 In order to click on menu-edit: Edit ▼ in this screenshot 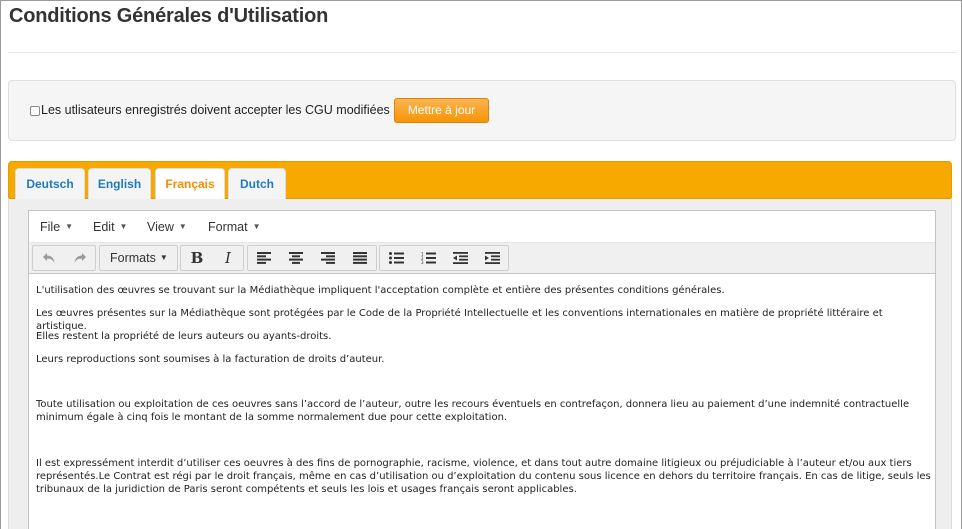, I will do `click(110, 227)`.